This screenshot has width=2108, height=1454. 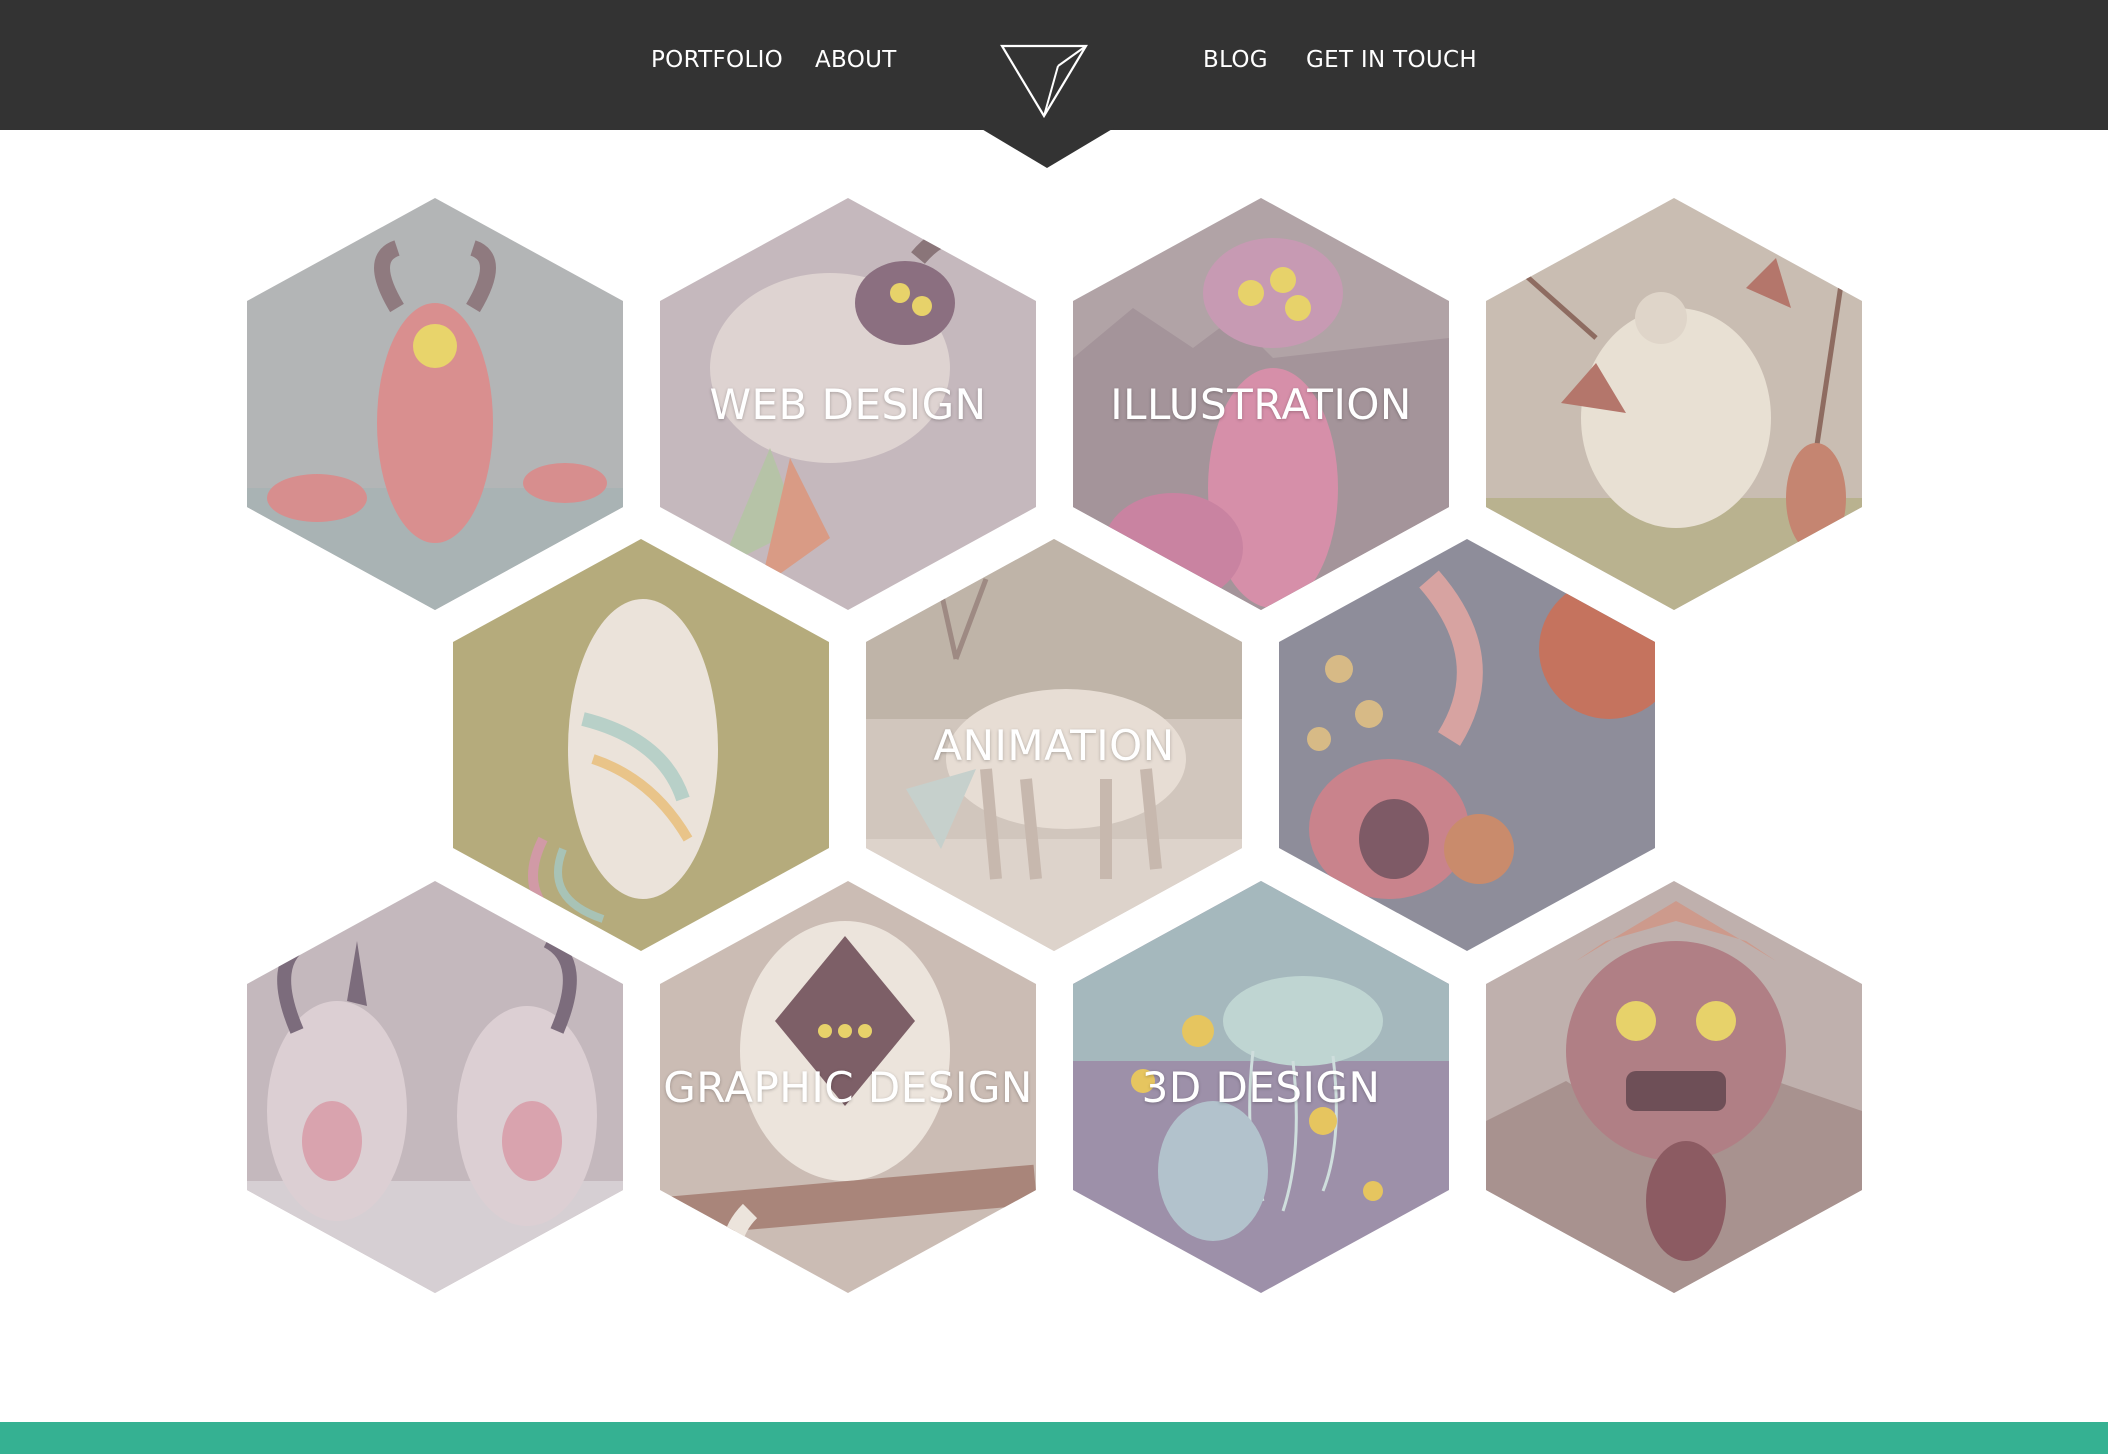 What do you see at coordinates (1235, 60) in the screenshot?
I see `nav-blog: BLOG` at bounding box center [1235, 60].